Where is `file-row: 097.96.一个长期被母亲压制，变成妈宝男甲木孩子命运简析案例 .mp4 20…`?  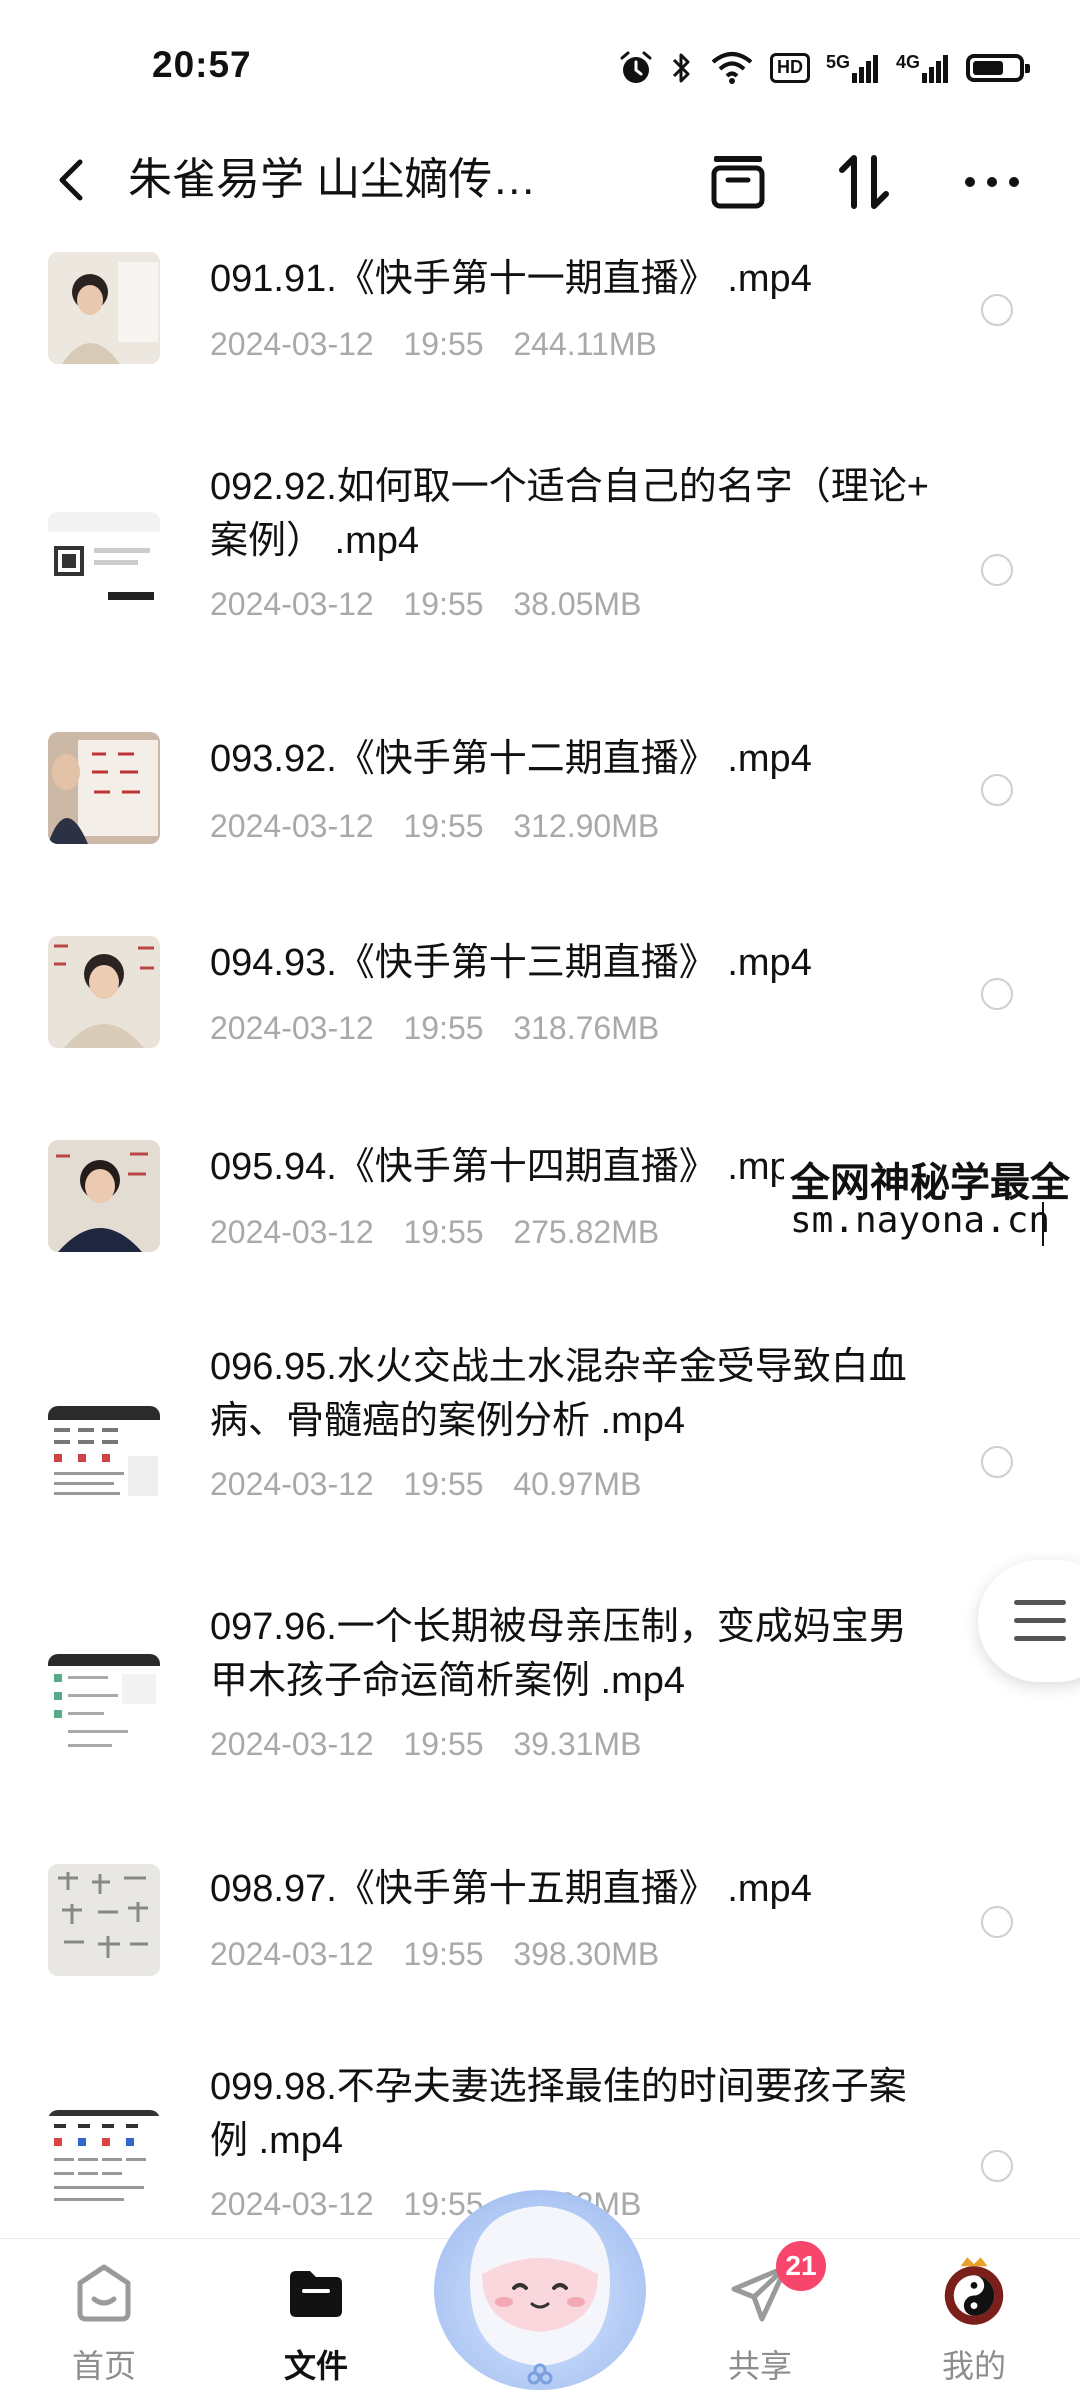
file-row: 097.96.一个长期被母亲压制，变成妈宝男甲木孩子命运简析案例 .mp4 20… is located at coordinates (540, 1695).